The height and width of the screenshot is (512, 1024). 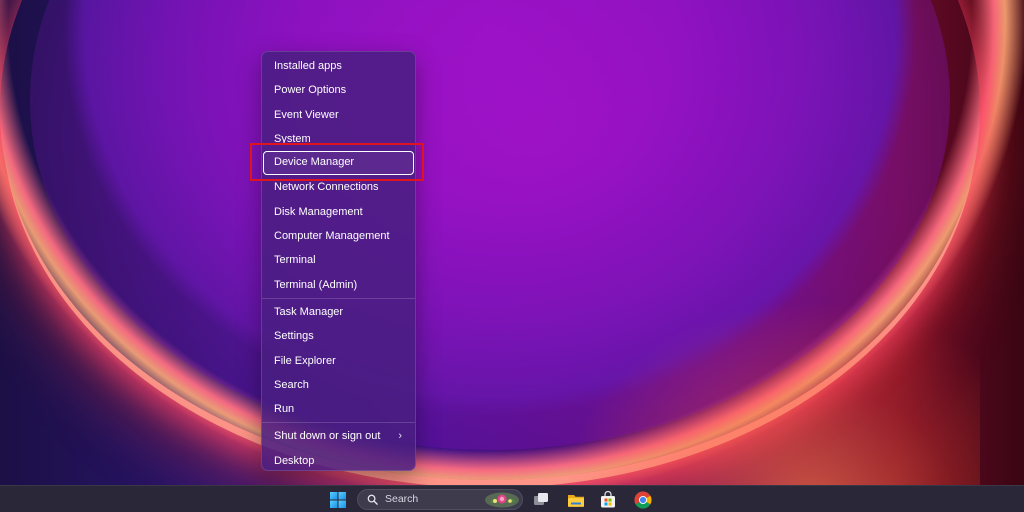 I want to click on search-highlight-flower-icon, so click(x=502, y=500).